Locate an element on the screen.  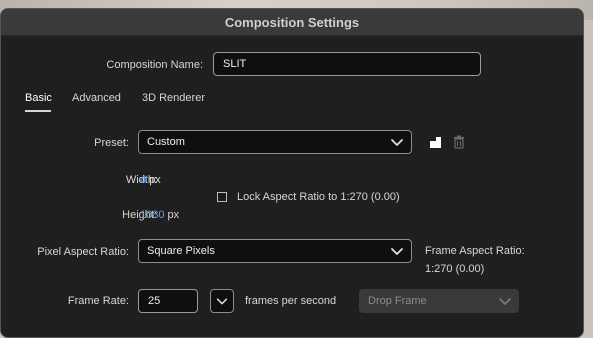
height-unit: px is located at coordinates (173, 215).